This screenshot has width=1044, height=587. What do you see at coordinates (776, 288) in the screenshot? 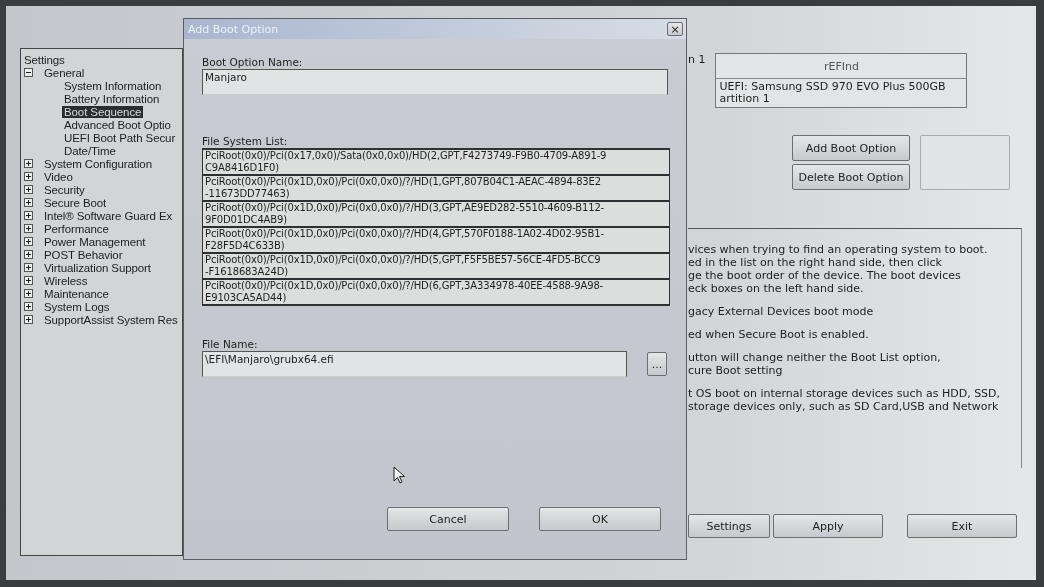
I see `description-text: eck boxes on the left hand side.` at bounding box center [776, 288].